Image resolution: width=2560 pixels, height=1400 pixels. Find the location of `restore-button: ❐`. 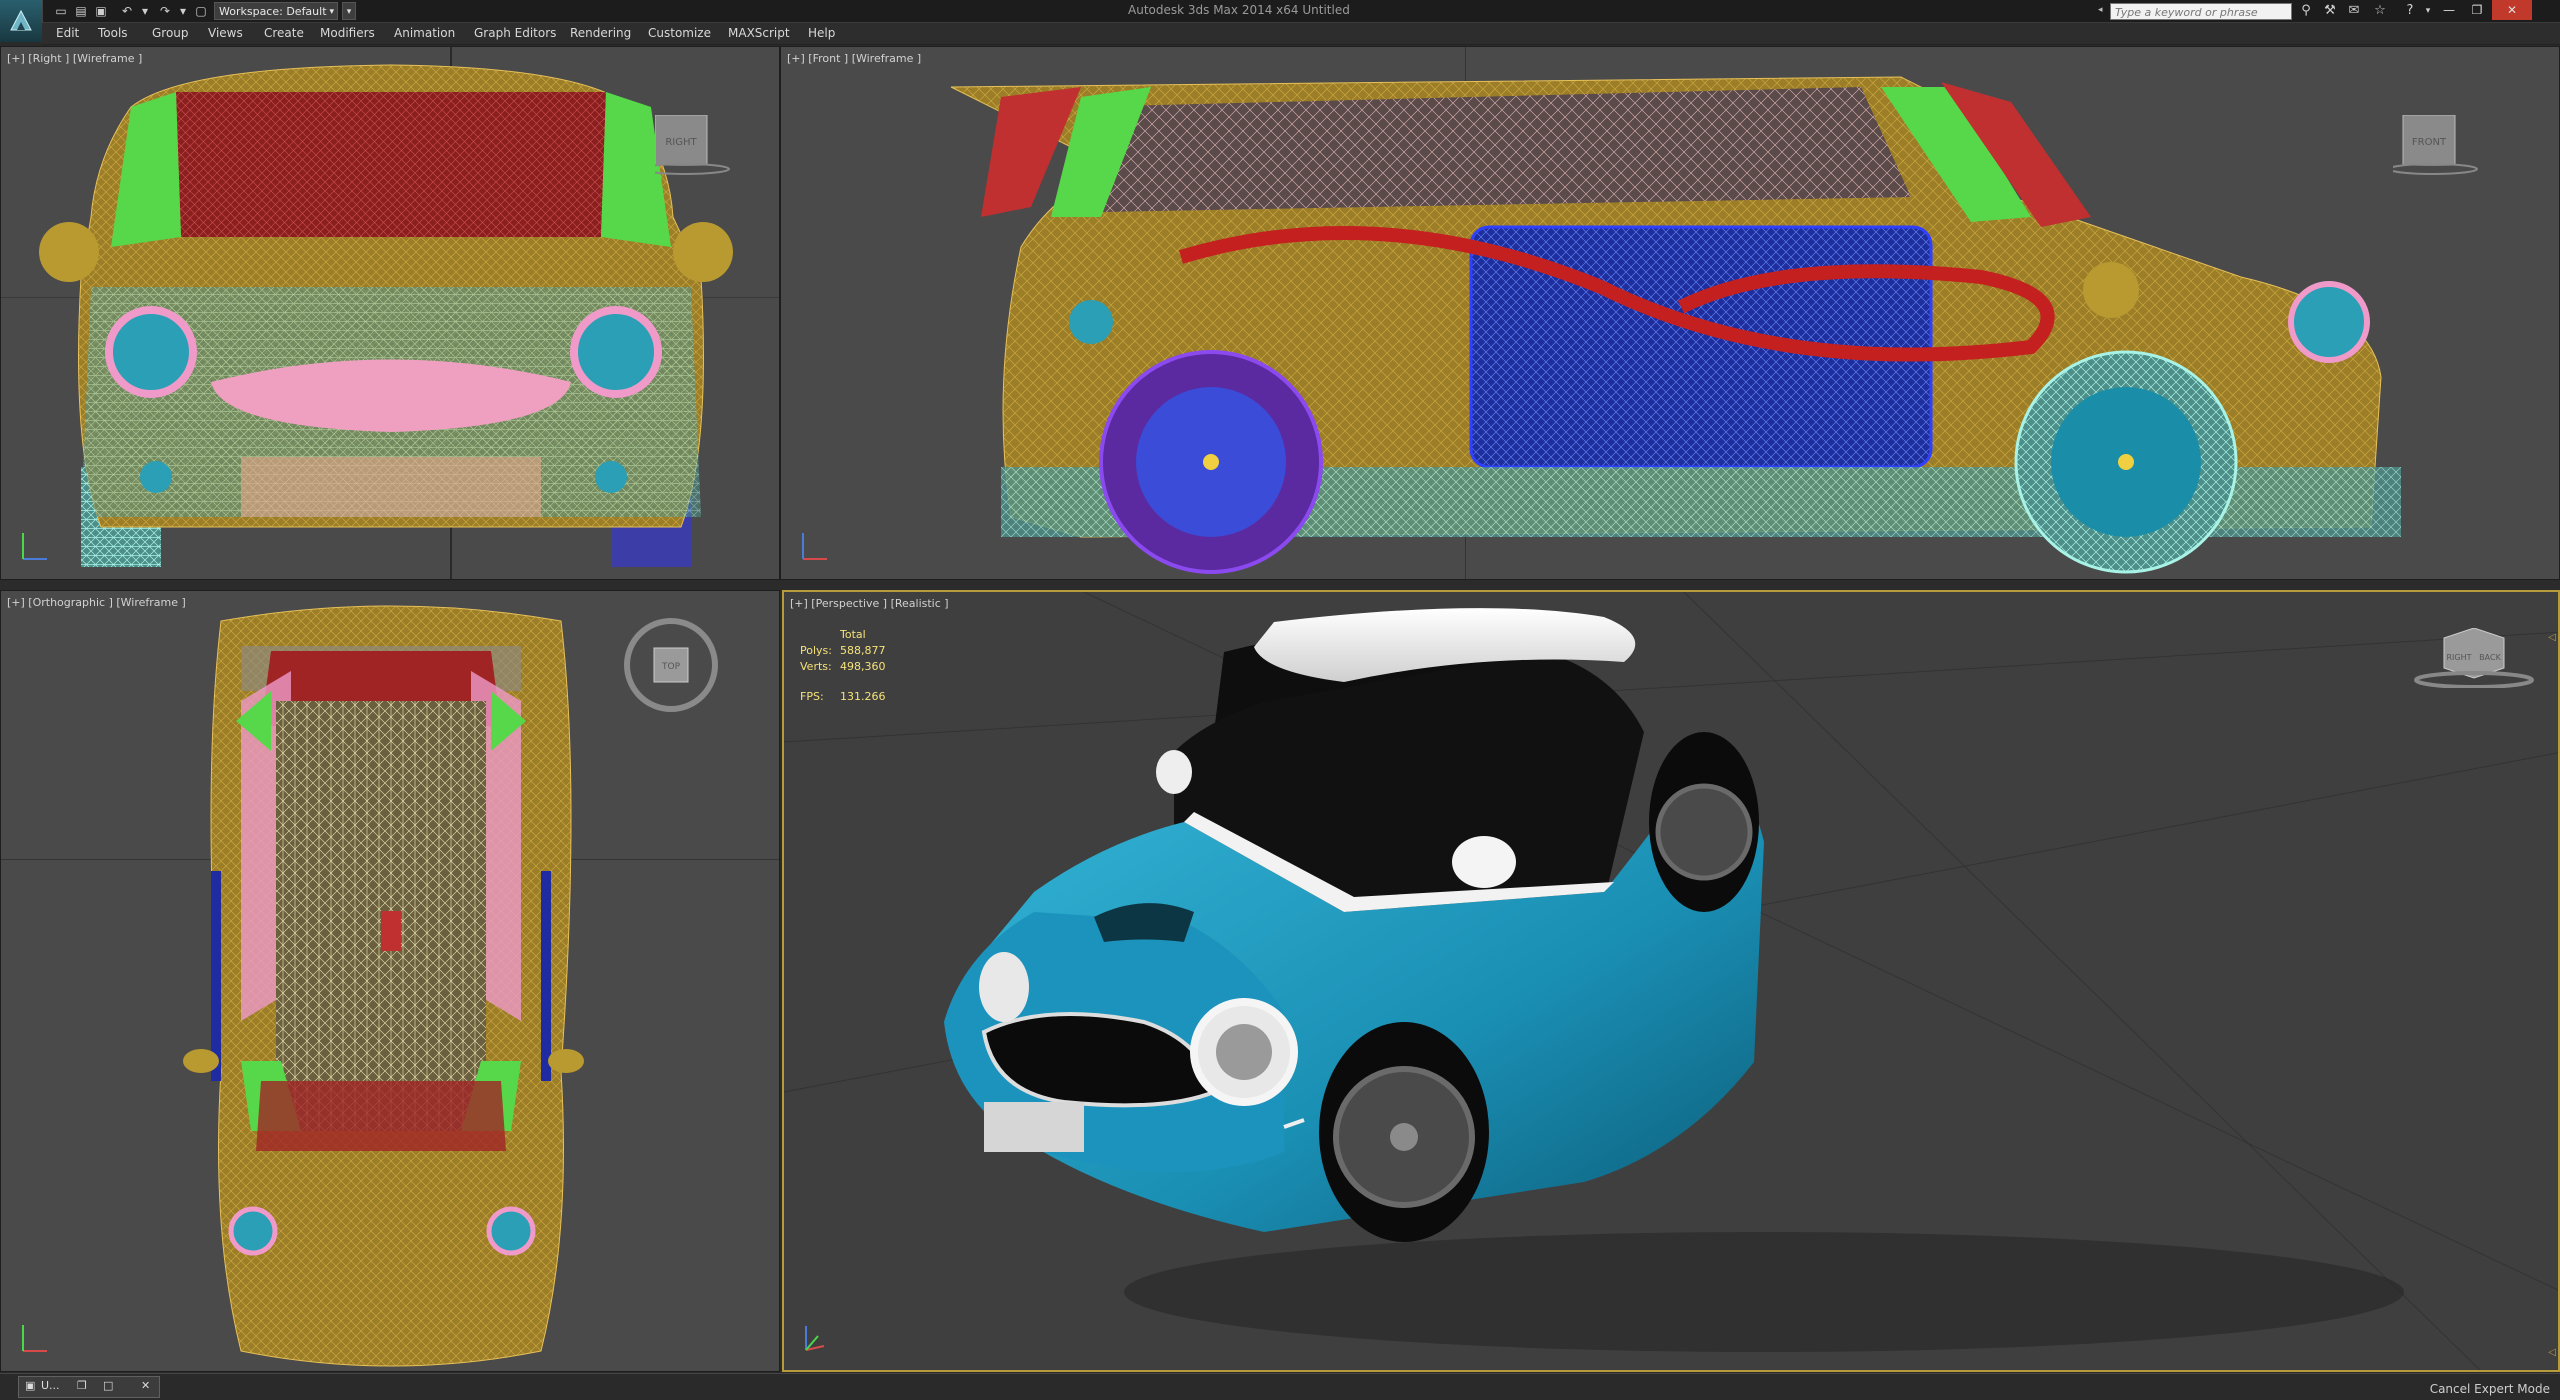

restore-button: ❐ is located at coordinates (2477, 10).